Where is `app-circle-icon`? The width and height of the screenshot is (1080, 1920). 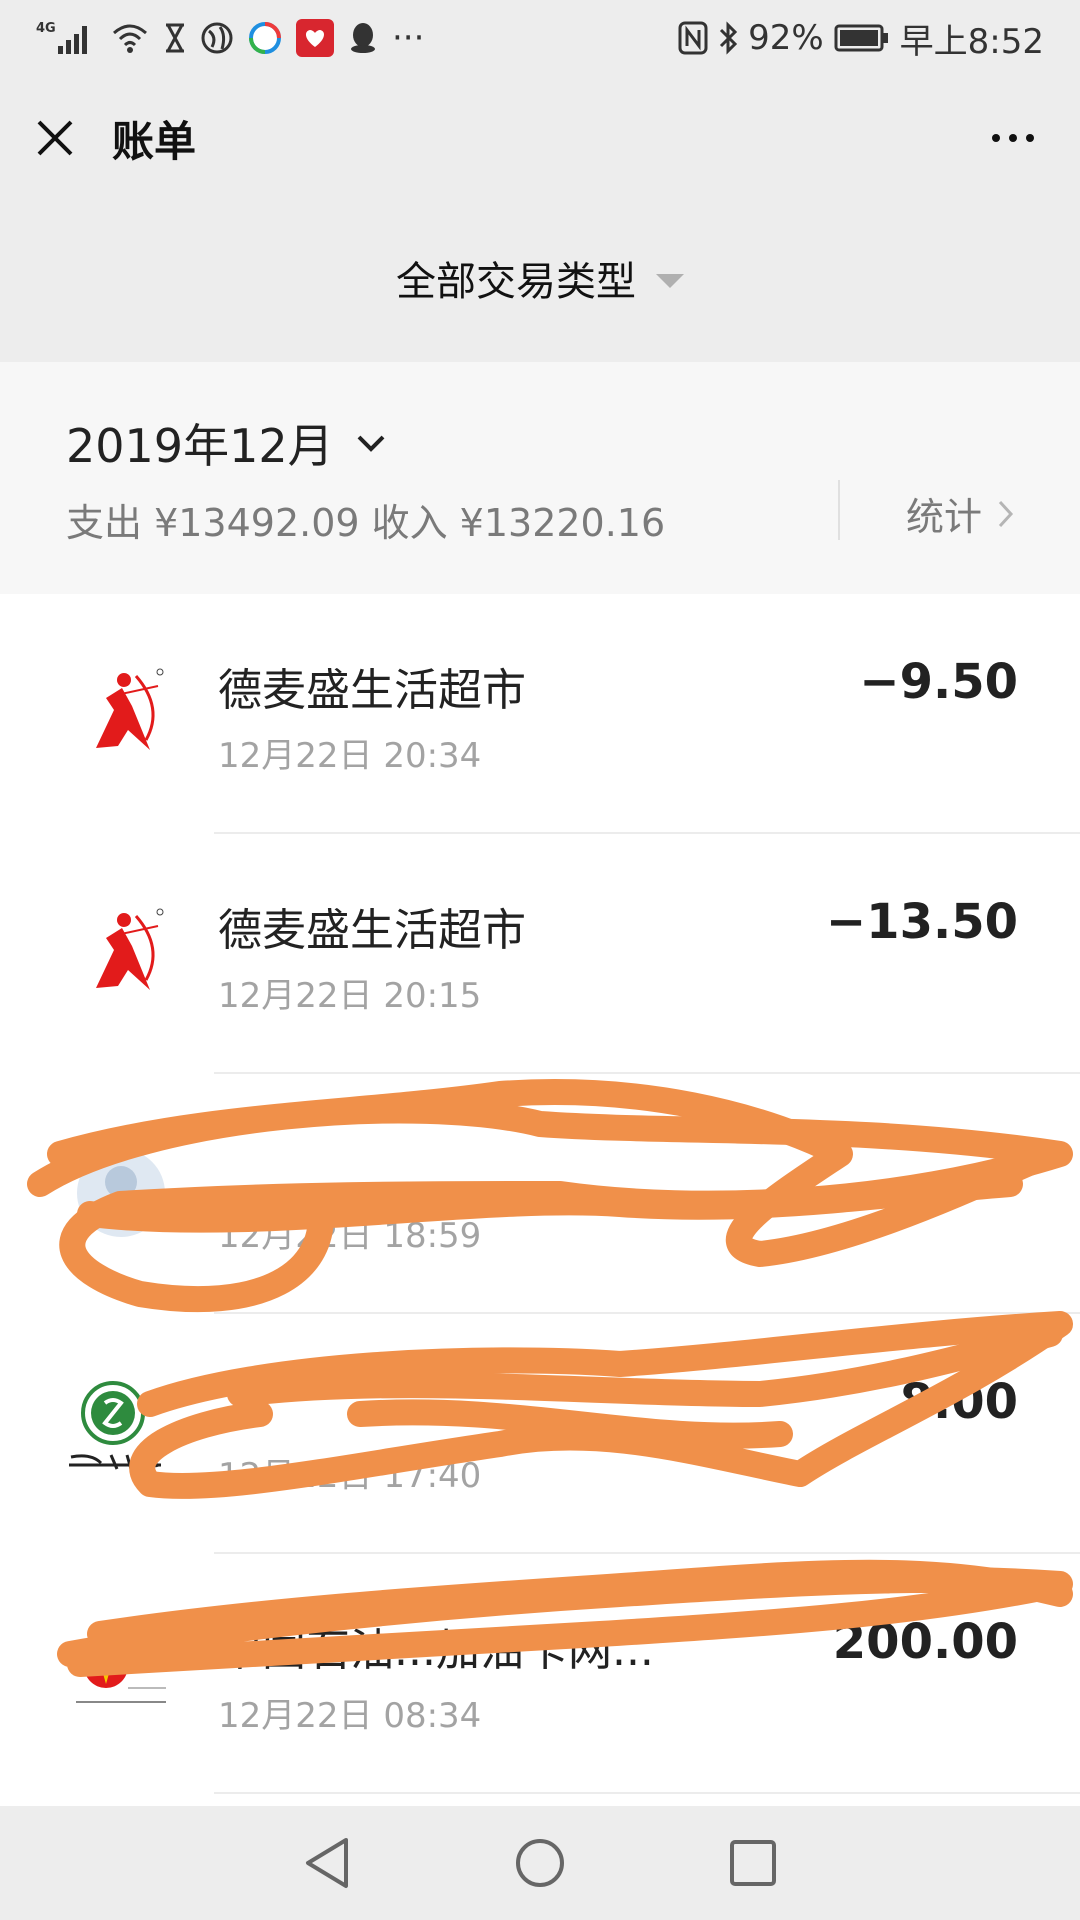 app-circle-icon is located at coordinates (265, 38).